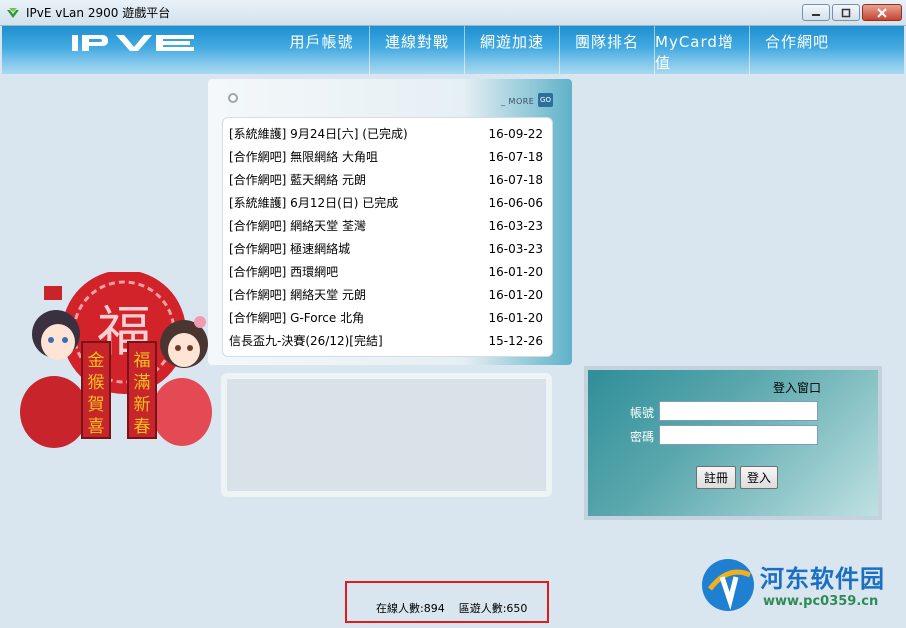 This screenshot has width=906, height=628. Describe the element at coordinates (96, 383) in the screenshot. I see `svg-text: 猴` at that location.